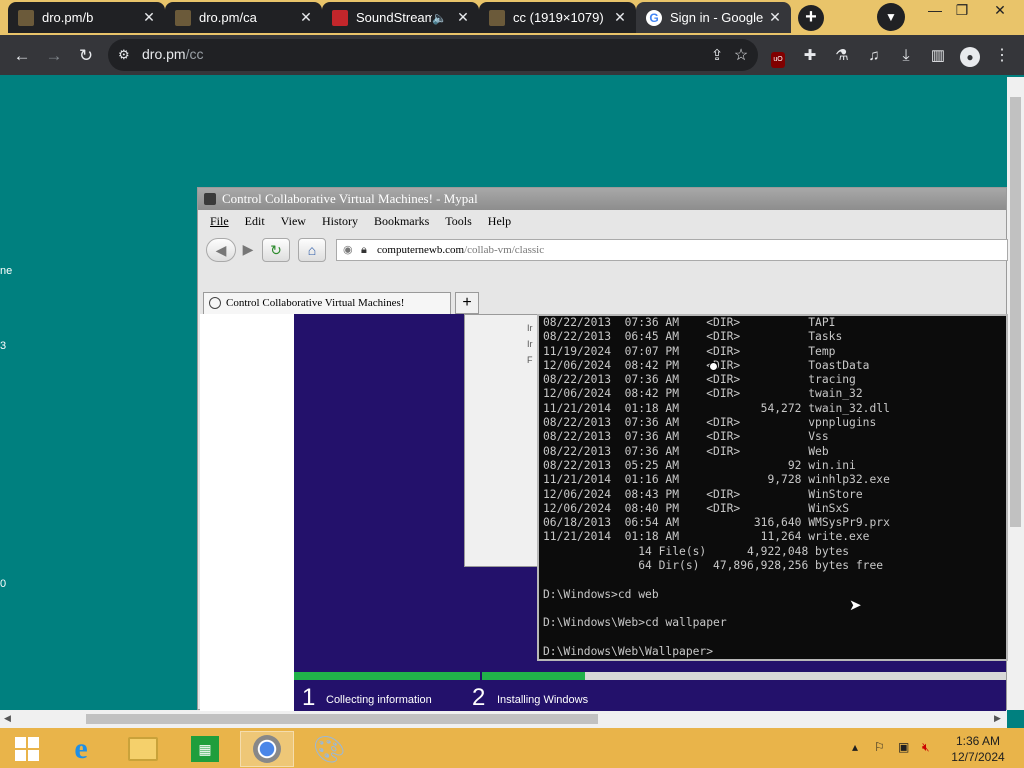 This screenshot has height=768, width=1024. I want to click on menu-file: File, so click(219, 221).